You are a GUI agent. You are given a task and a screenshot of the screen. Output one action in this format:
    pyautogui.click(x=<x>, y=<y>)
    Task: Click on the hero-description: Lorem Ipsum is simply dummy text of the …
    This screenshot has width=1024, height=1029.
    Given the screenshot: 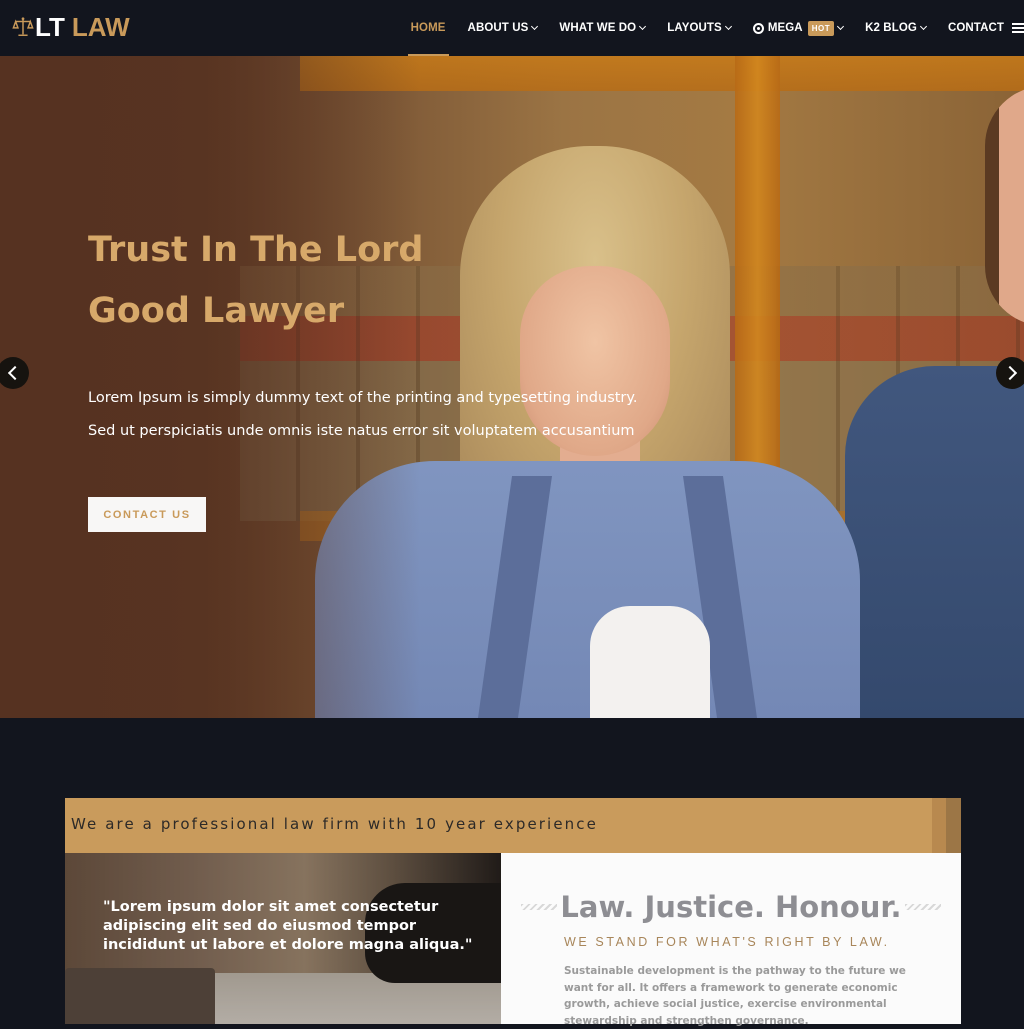 What is the action you would take?
    pyautogui.click(x=363, y=415)
    